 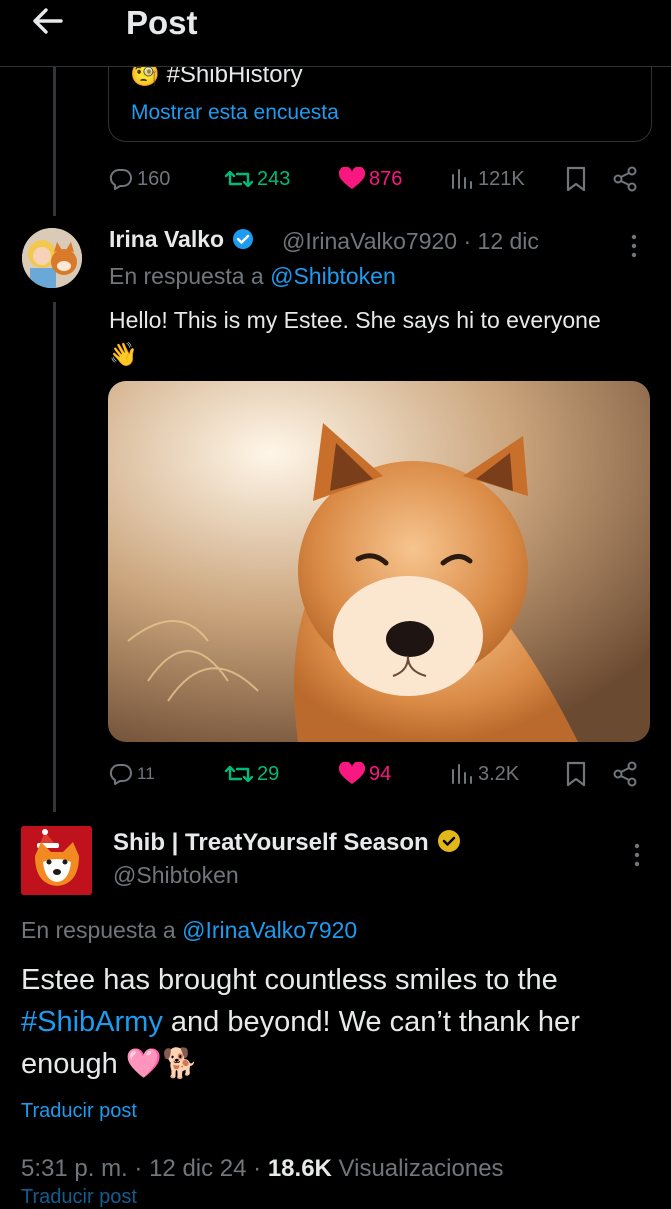 What do you see at coordinates (79, 1197) in the screenshot?
I see `translate-post-ghost: Traducir post` at bounding box center [79, 1197].